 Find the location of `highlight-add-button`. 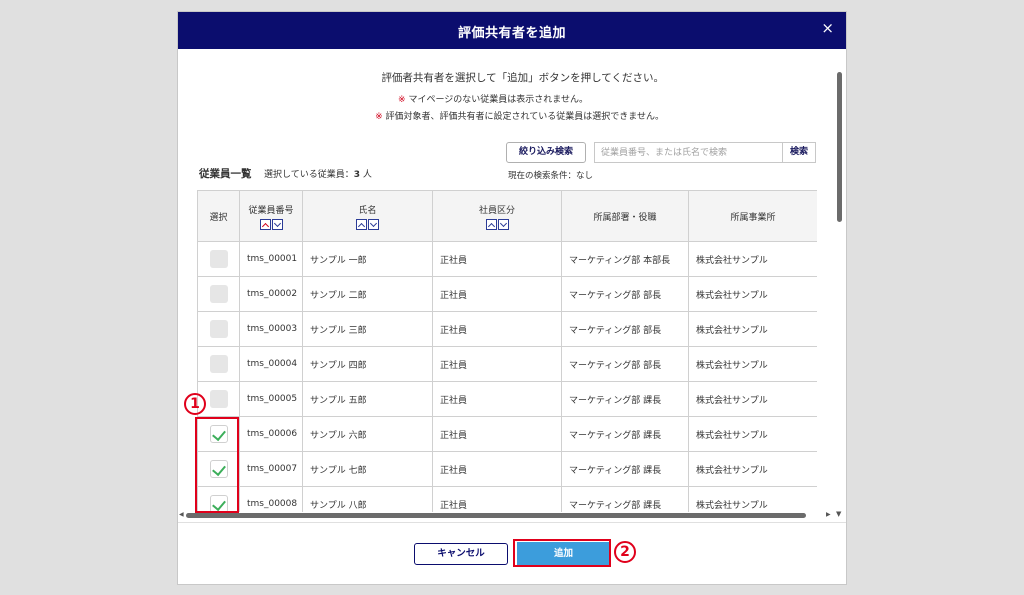

highlight-add-button is located at coordinates (562, 553).